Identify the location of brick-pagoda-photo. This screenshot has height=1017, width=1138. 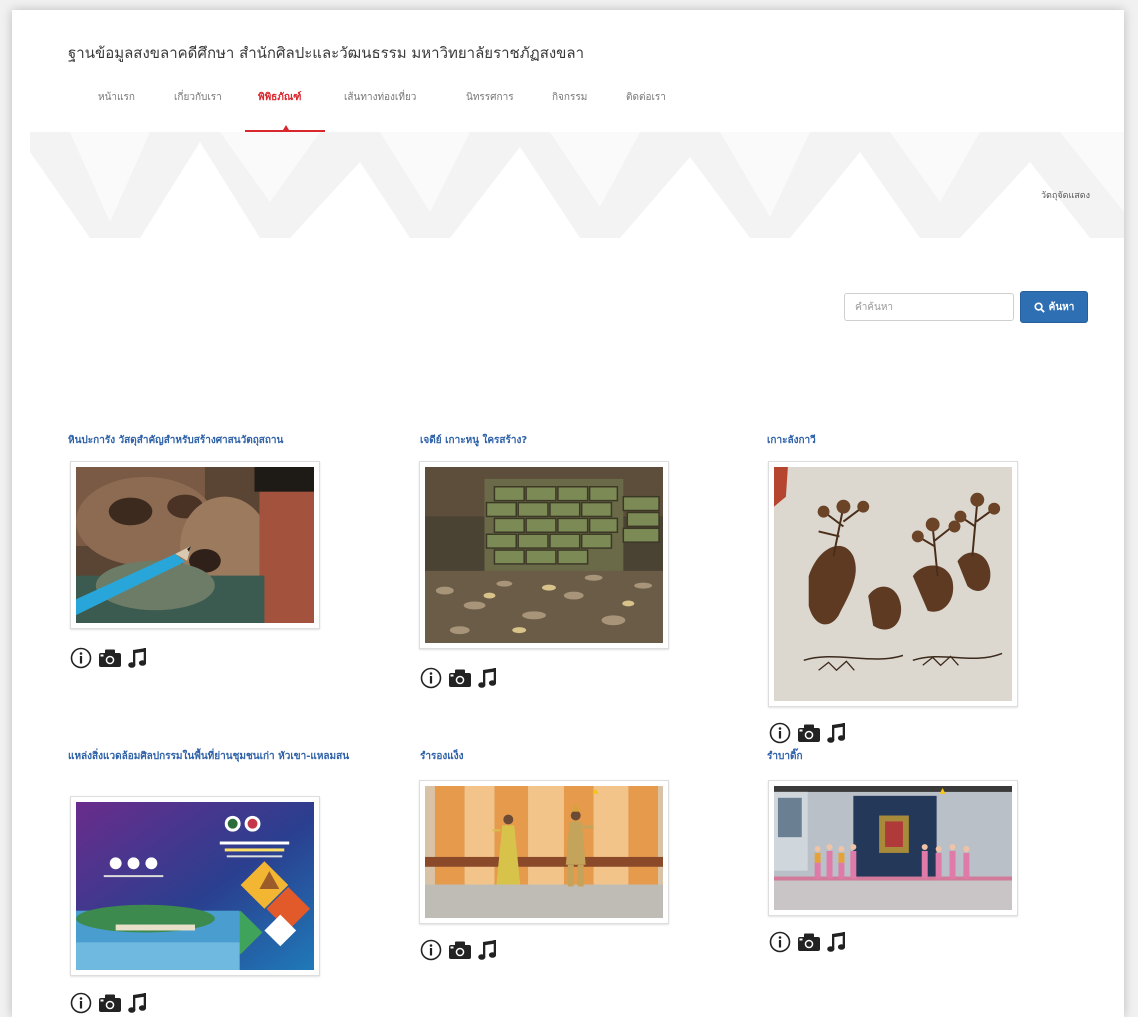
(544, 555).